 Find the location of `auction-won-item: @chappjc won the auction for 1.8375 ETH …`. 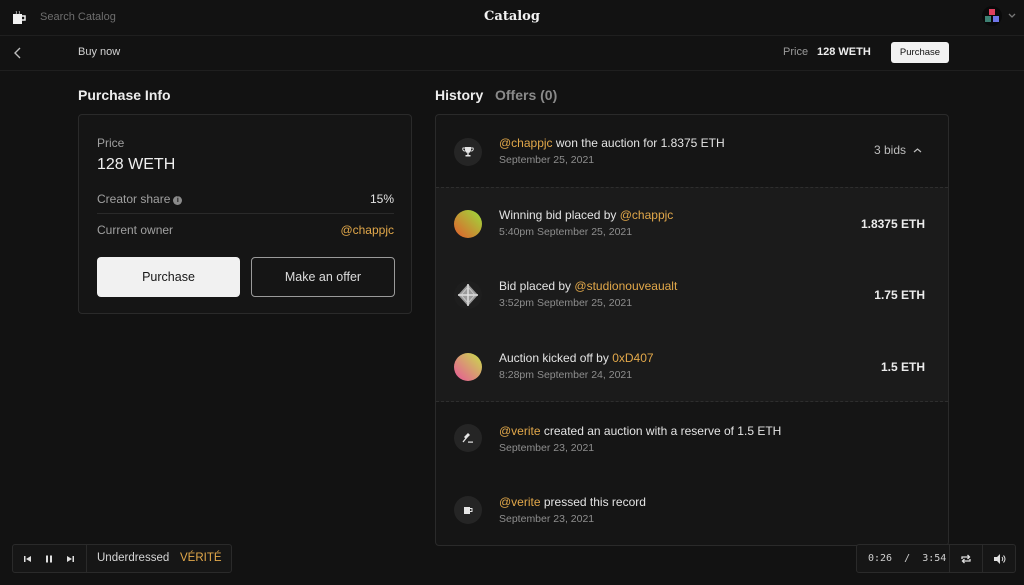

auction-won-item: @chappjc won the auction for 1.8375 ETH … is located at coordinates (692, 151).